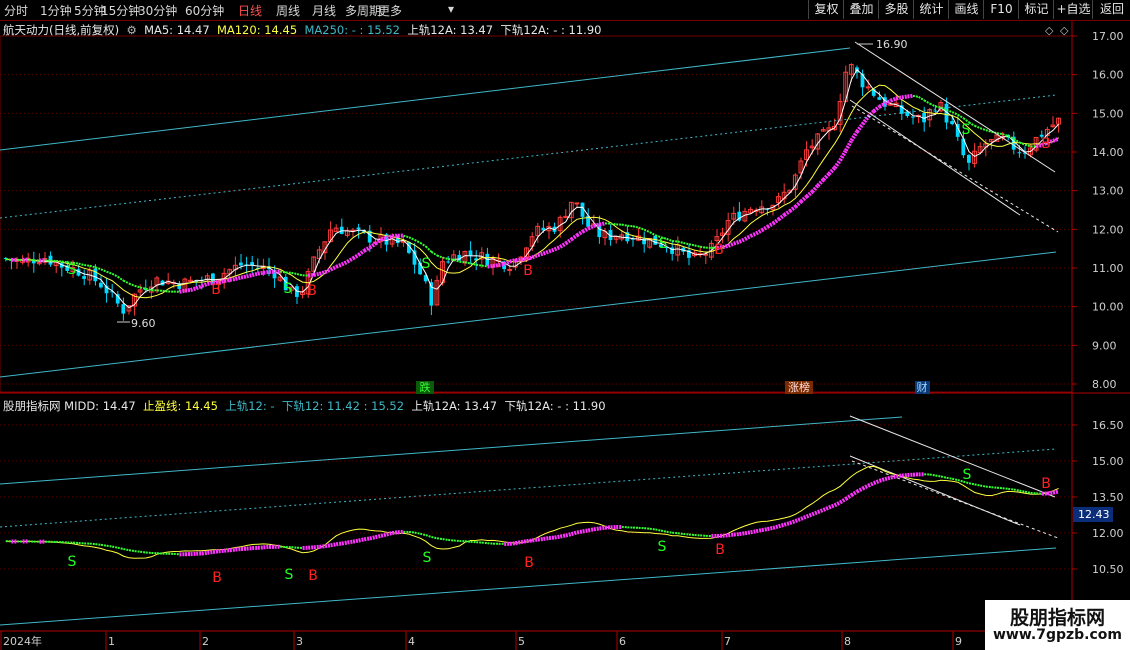 This screenshot has width=1130, height=650. Describe the element at coordinates (324, 10) in the screenshot. I see `period-tab-8: 月线` at that location.